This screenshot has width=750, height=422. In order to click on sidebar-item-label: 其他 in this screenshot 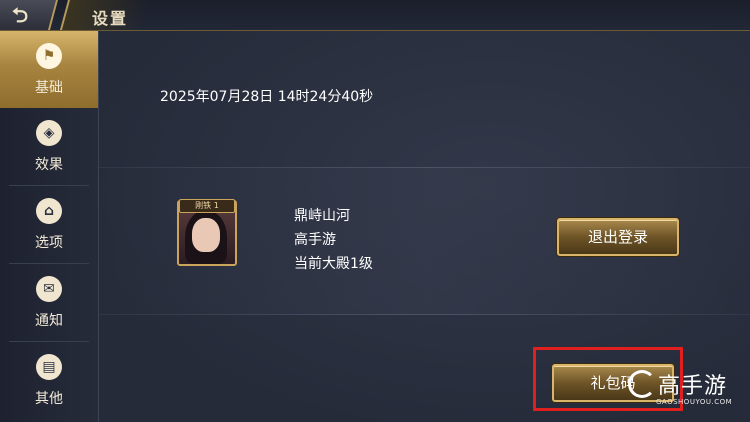, I will do `click(49, 399)`.